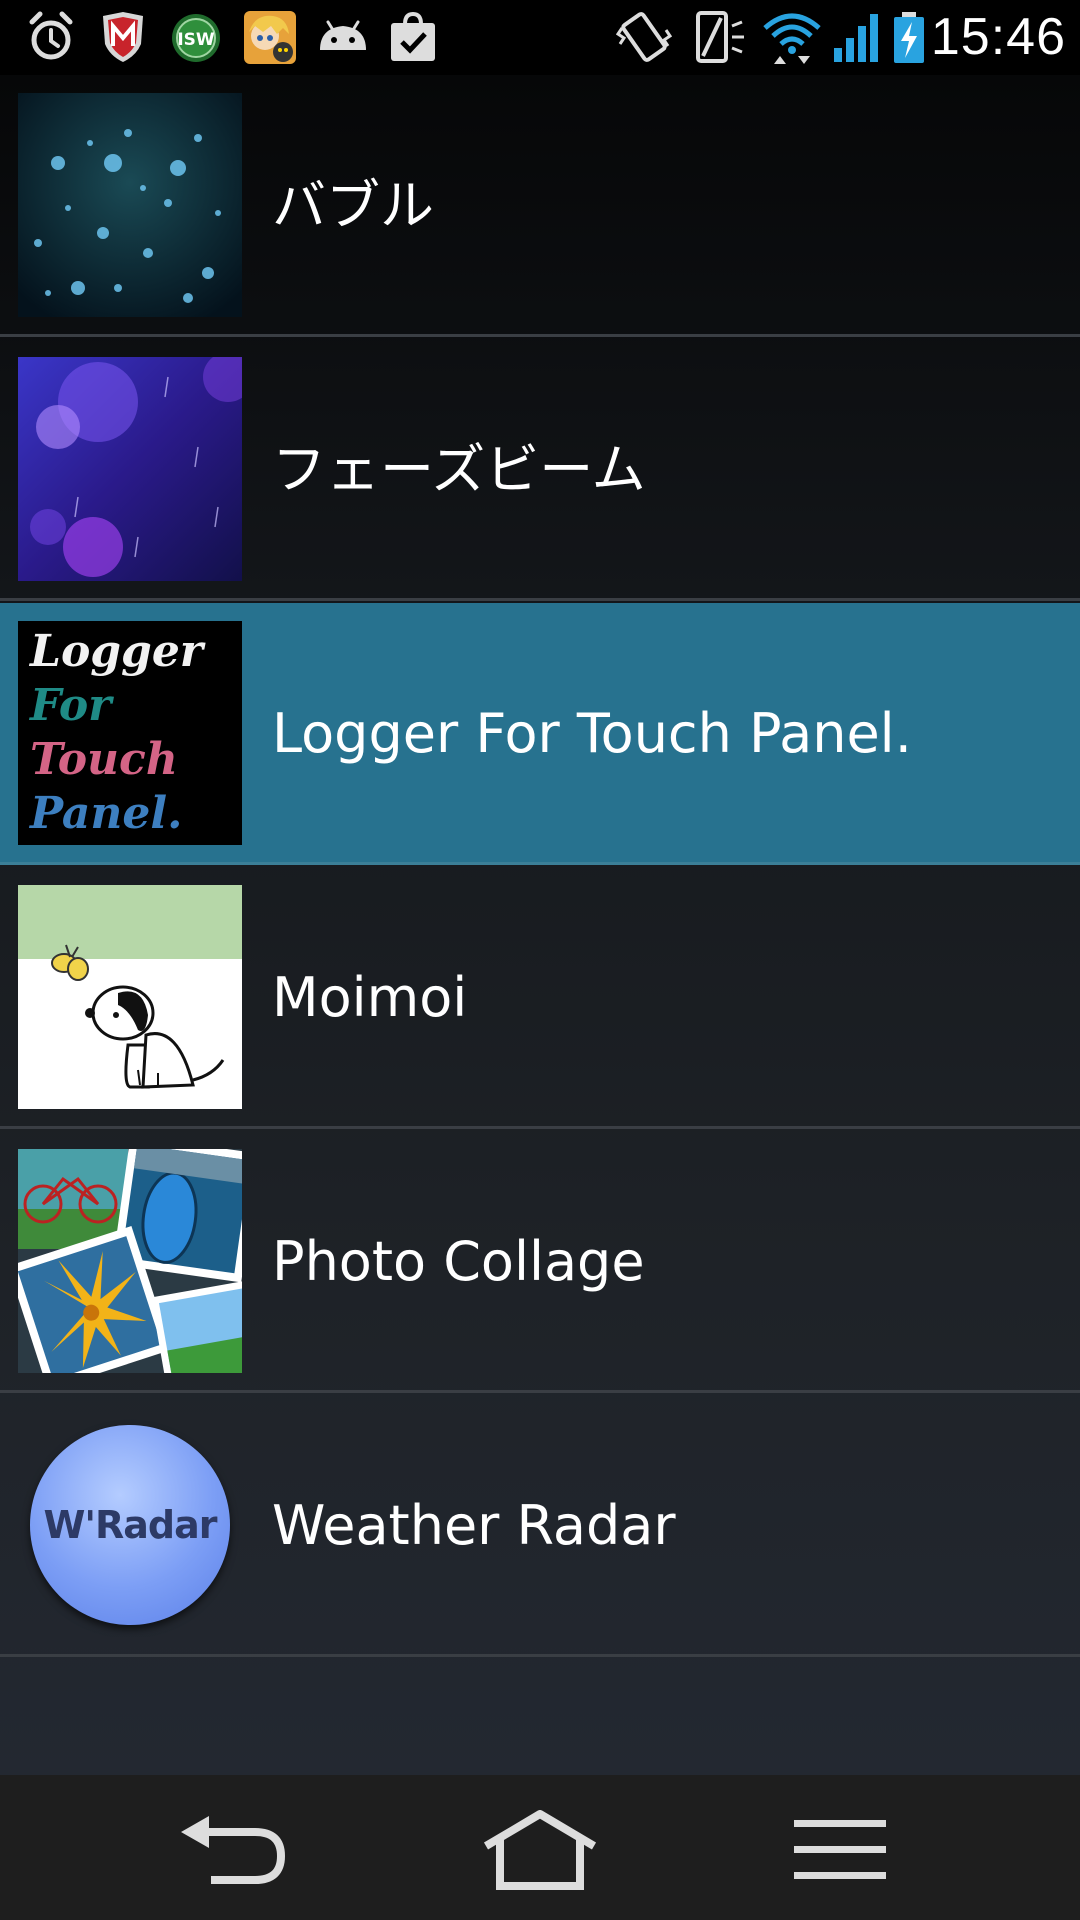 The image size is (1080, 1920). What do you see at coordinates (856, 38) in the screenshot?
I see `signal-icon` at bounding box center [856, 38].